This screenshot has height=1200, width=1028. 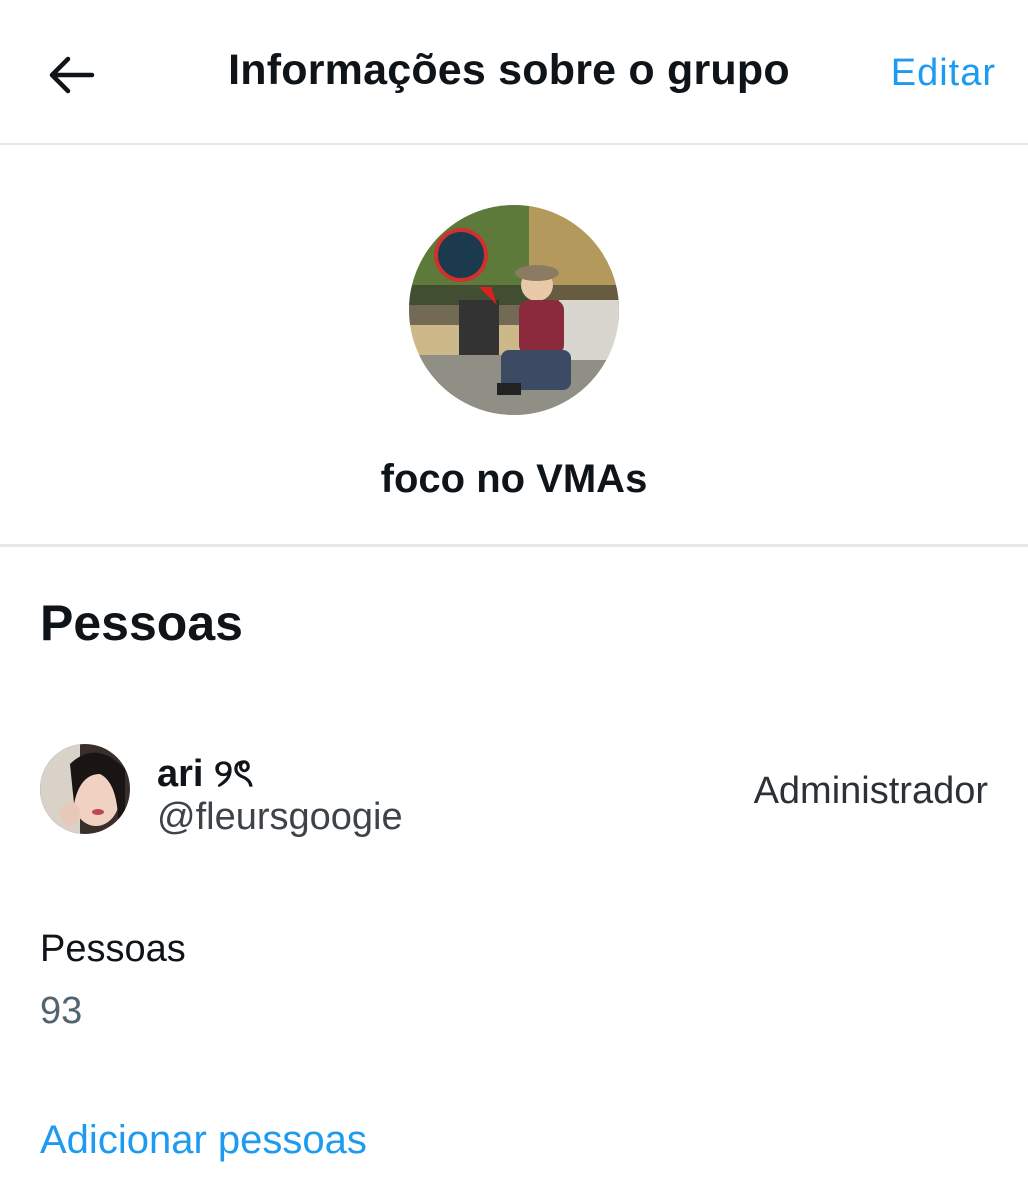 I want to click on member-avatar, so click(x=85, y=789).